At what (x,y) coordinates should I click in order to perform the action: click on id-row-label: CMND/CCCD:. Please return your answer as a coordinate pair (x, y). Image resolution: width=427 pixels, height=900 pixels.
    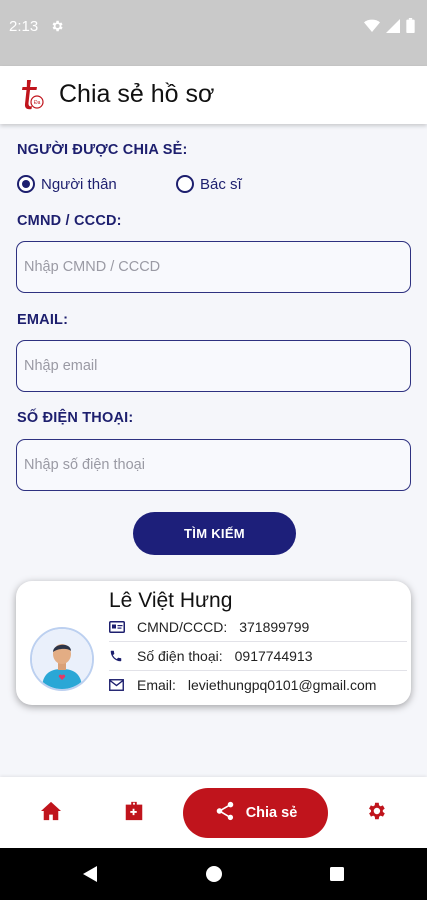
    Looking at the image, I should click on (182, 627).